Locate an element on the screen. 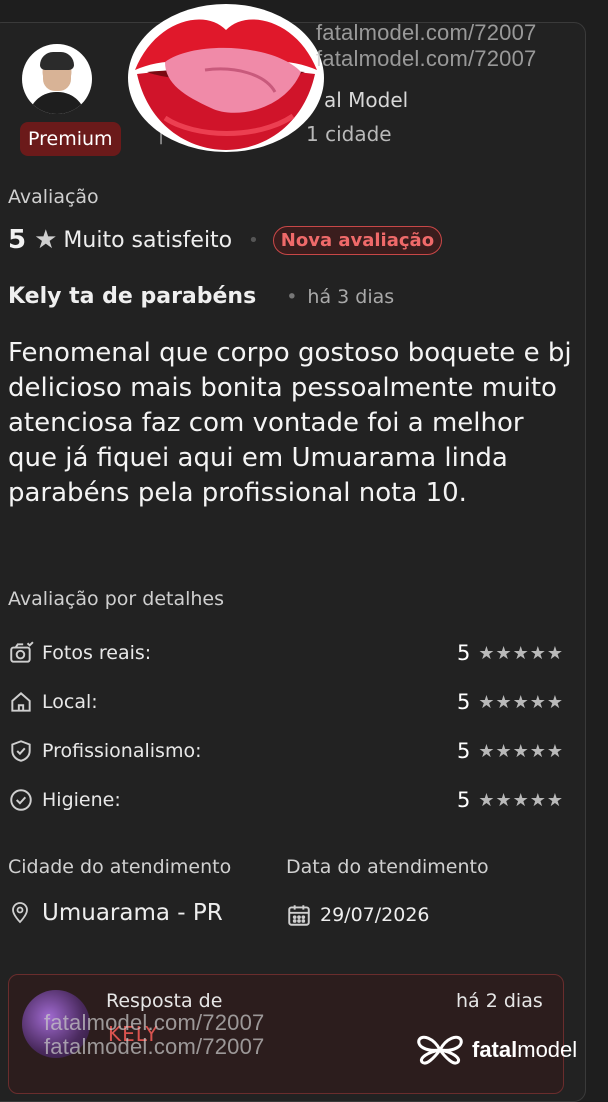  city-value-row: Umuarama - PR is located at coordinates (115, 913).